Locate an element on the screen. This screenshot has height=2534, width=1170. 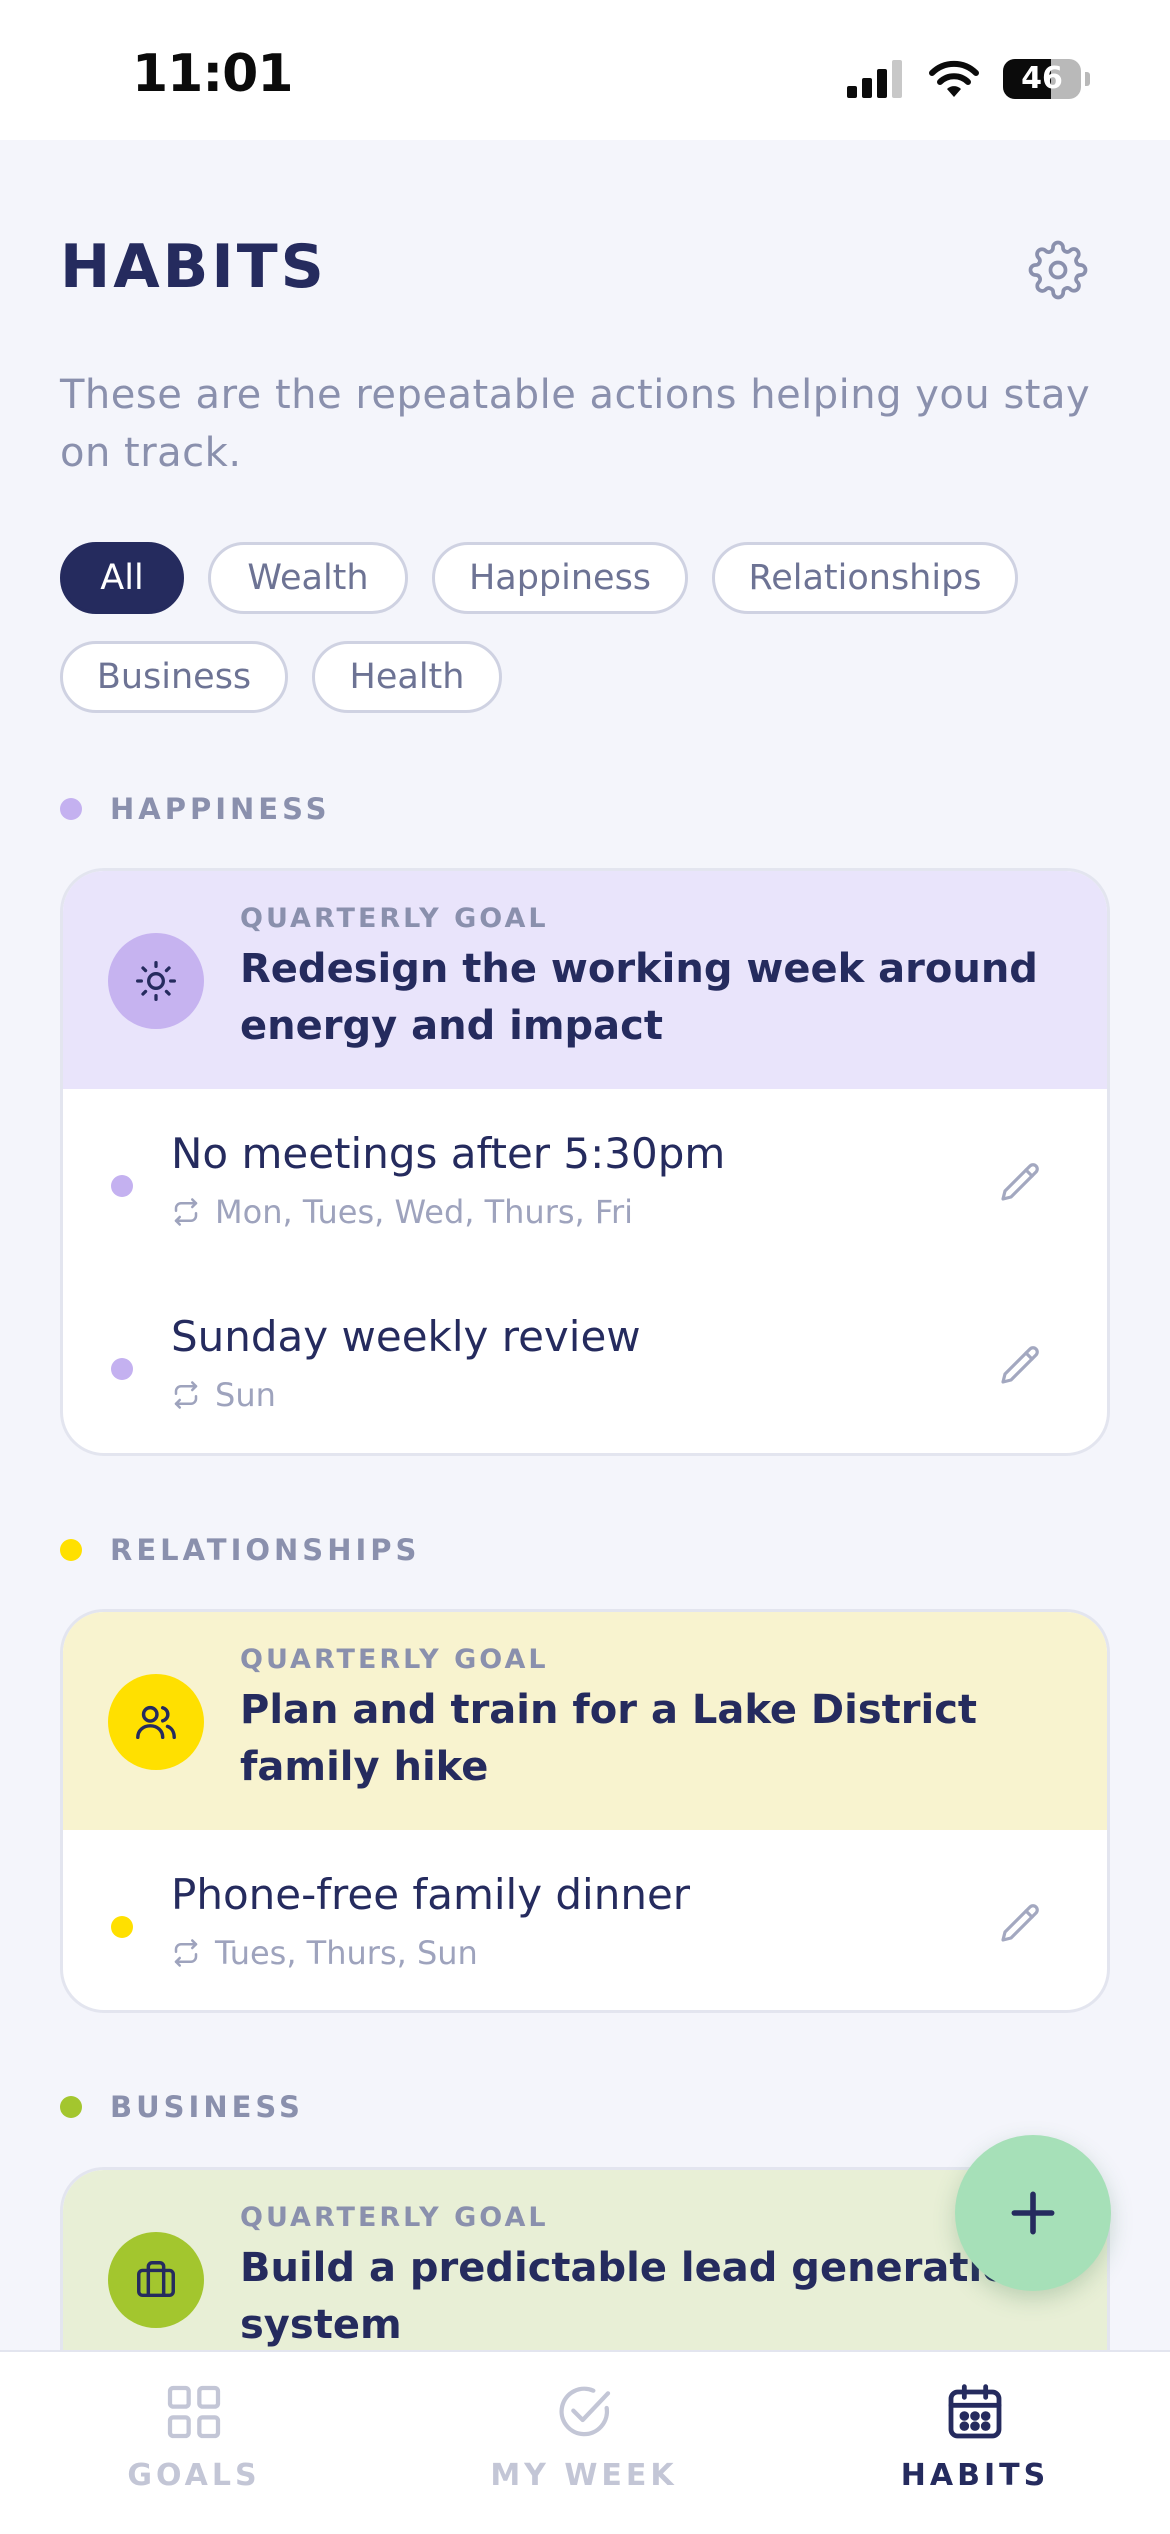
gear-icon is located at coordinates (1058, 270).